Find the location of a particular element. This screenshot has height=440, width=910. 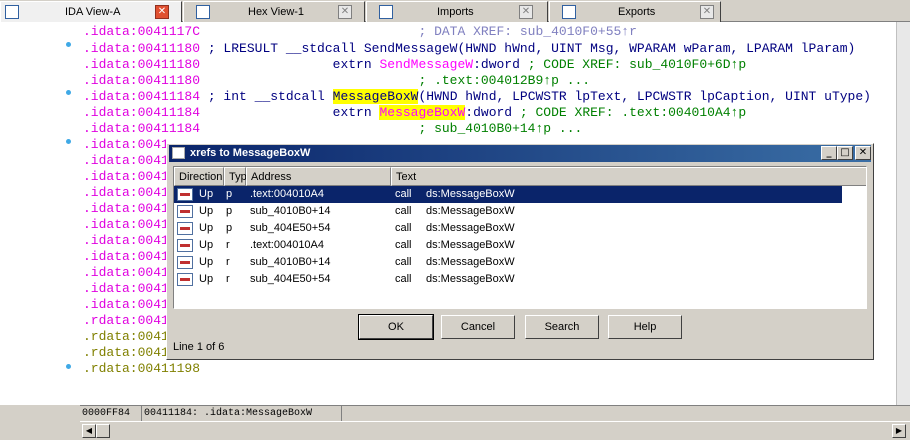

exports-icon is located at coordinates (569, 12).